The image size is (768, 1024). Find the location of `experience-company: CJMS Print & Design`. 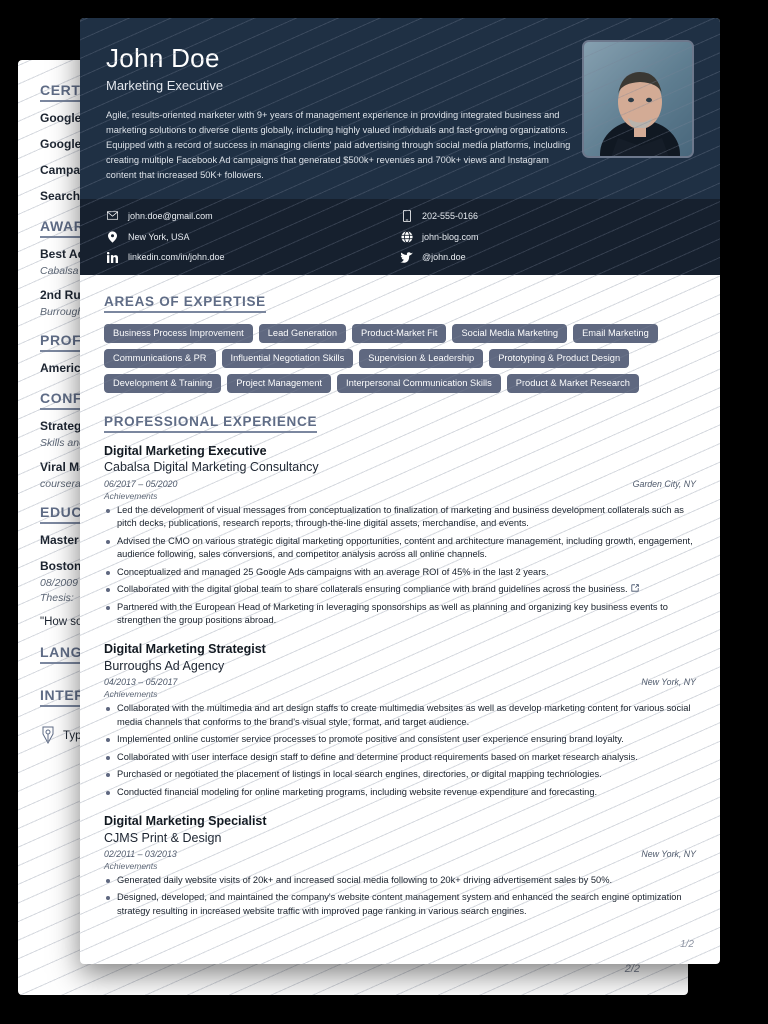

experience-company: CJMS Print & Design is located at coordinates (163, 837).